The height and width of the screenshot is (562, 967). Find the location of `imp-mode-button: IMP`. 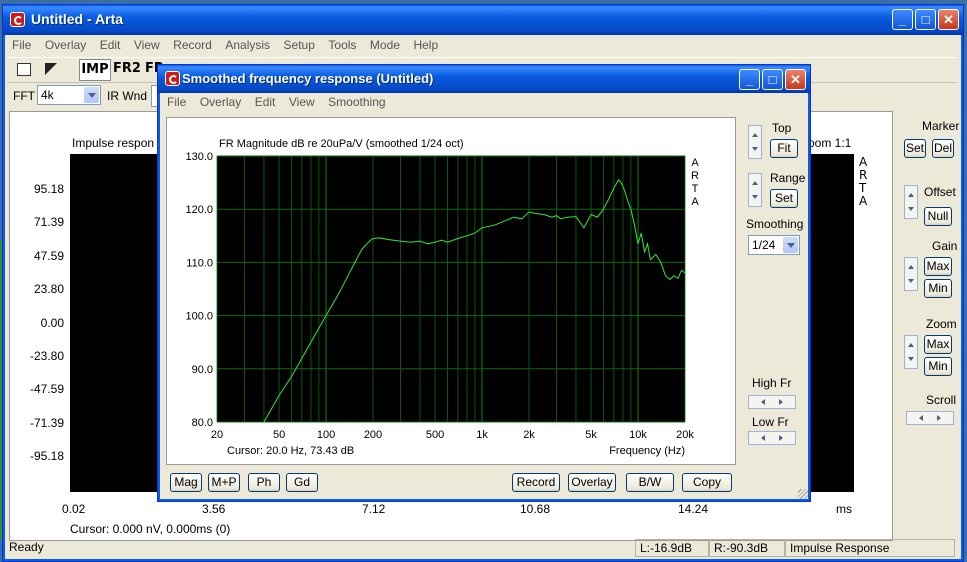

imp-mode-button: IMP is located at coordinates (95, 70).